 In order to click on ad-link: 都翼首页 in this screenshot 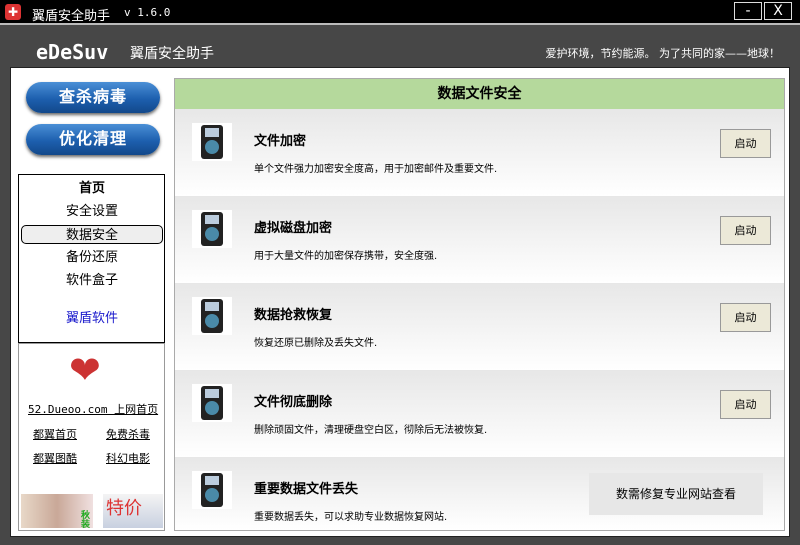, I will do `click(55, 434)`.